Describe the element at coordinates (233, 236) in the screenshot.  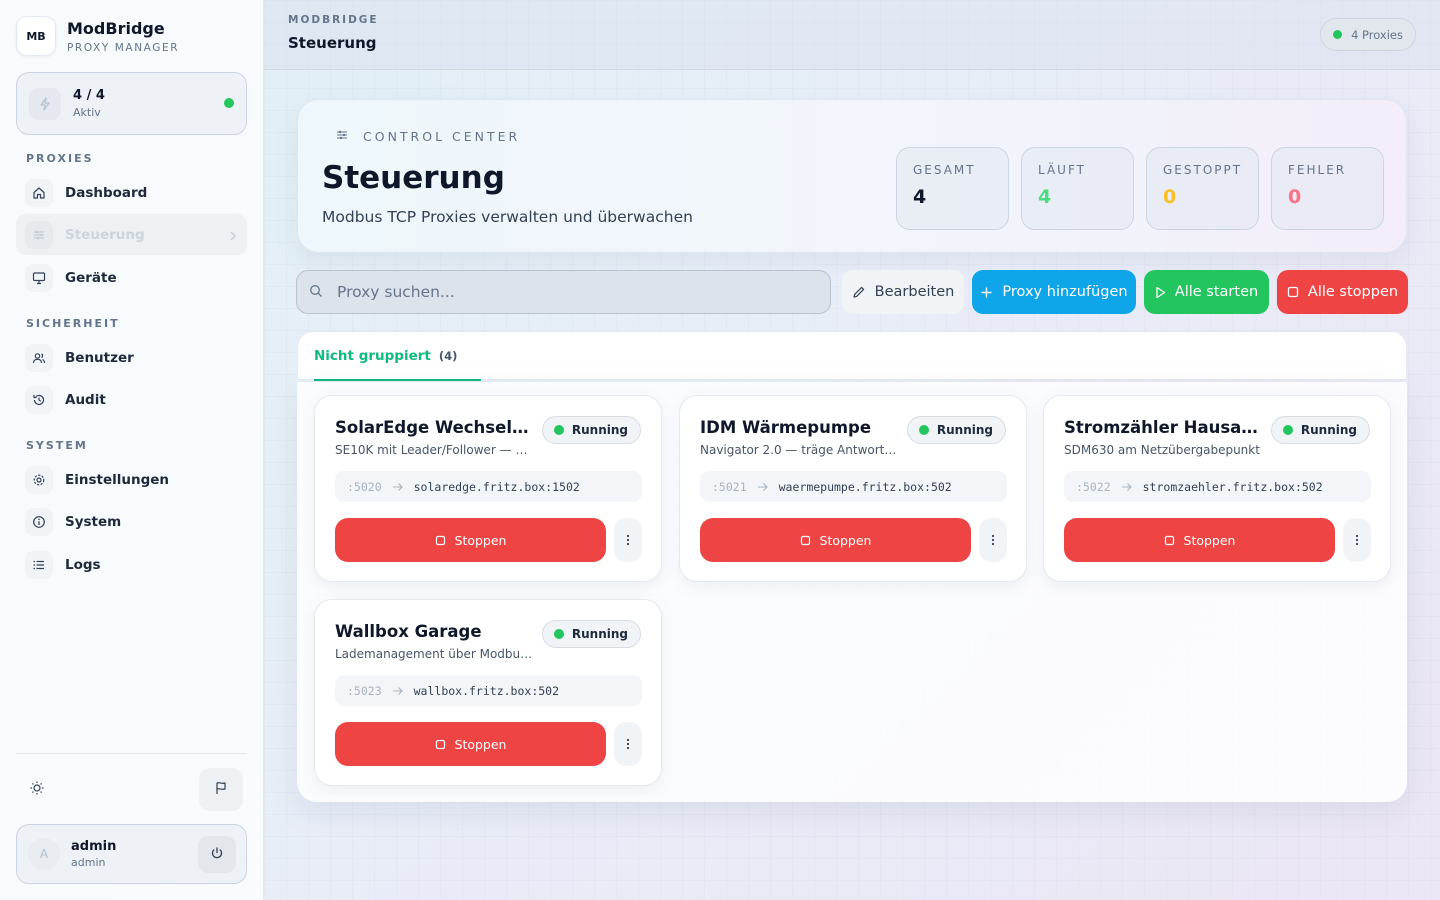
I see `chevron-right-icon` at that location.